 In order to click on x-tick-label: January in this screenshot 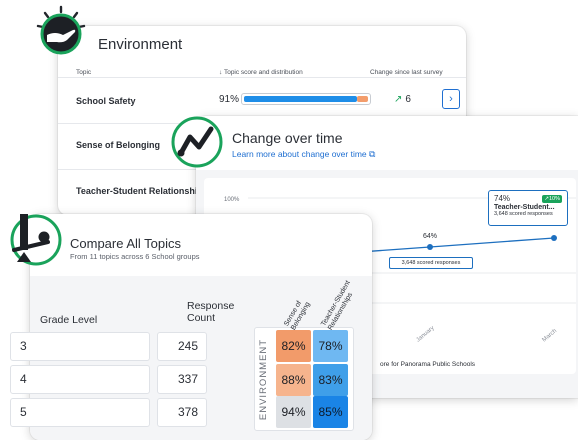, I will do `click(425, 334)`.